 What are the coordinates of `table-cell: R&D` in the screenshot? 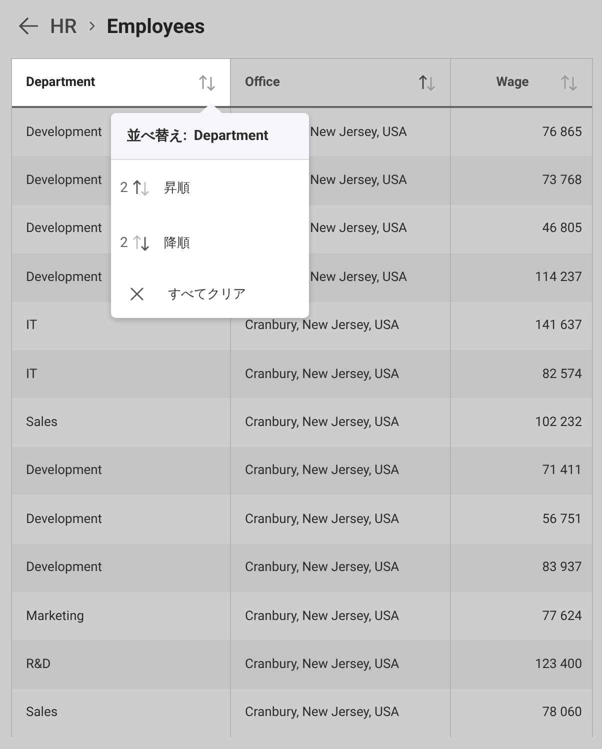 It's located at (38, 664).